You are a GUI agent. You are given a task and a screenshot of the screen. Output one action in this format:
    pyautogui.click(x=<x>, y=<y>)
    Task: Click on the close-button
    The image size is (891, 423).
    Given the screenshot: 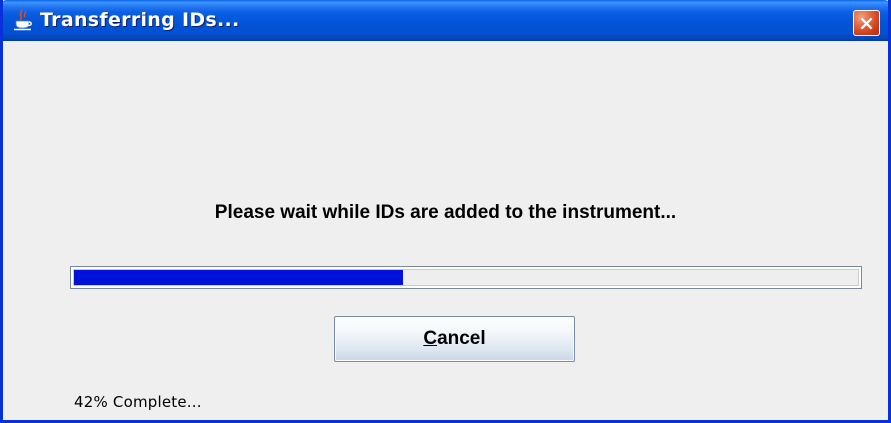 What is the action you would take?
    pyautogui.click(x=866, y=23)
    